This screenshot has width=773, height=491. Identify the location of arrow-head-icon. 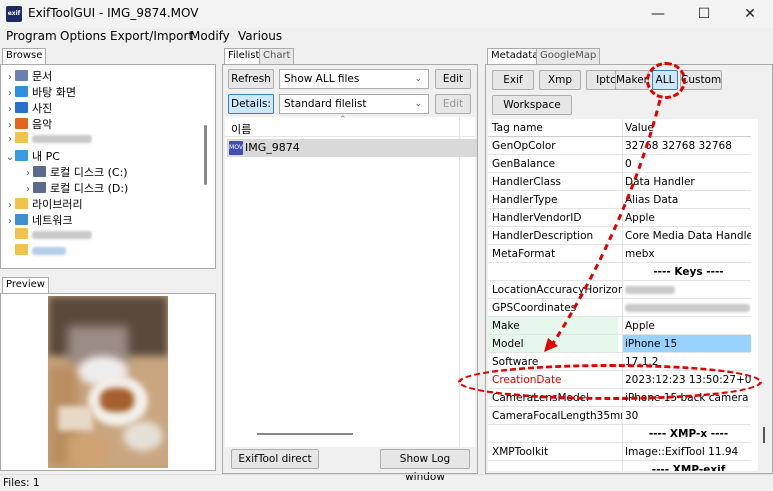
(551, 345).